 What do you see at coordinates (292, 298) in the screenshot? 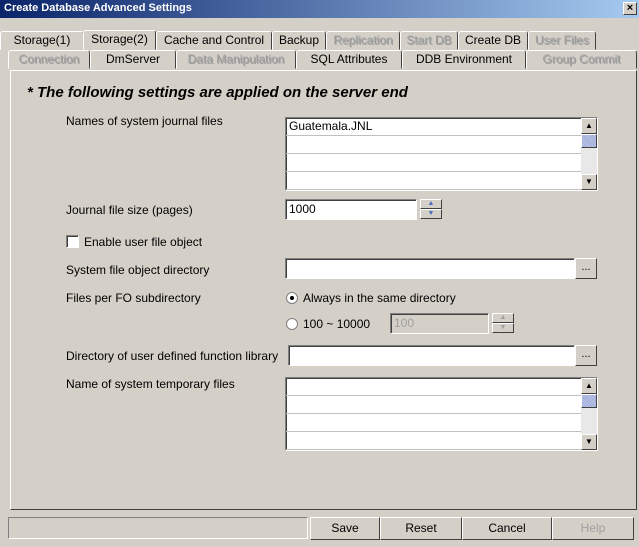
I see `fo-subdir-same-radio` at bounding box center [292, 298].